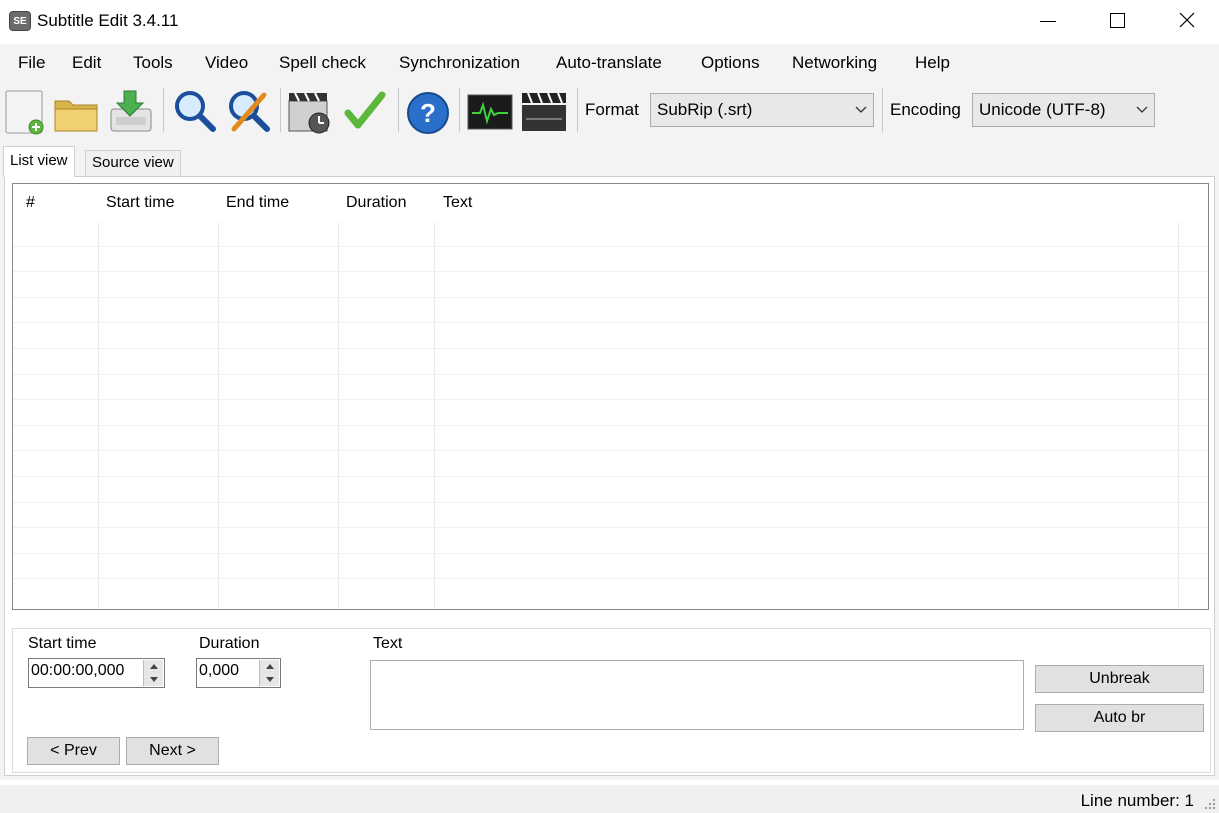 This screenshot has width=1219, height=813. What do you see at coordinates (762, 110) in the screenshot?
I see `format-select: SubRip (.srt)` at bounding box center [762, 110].